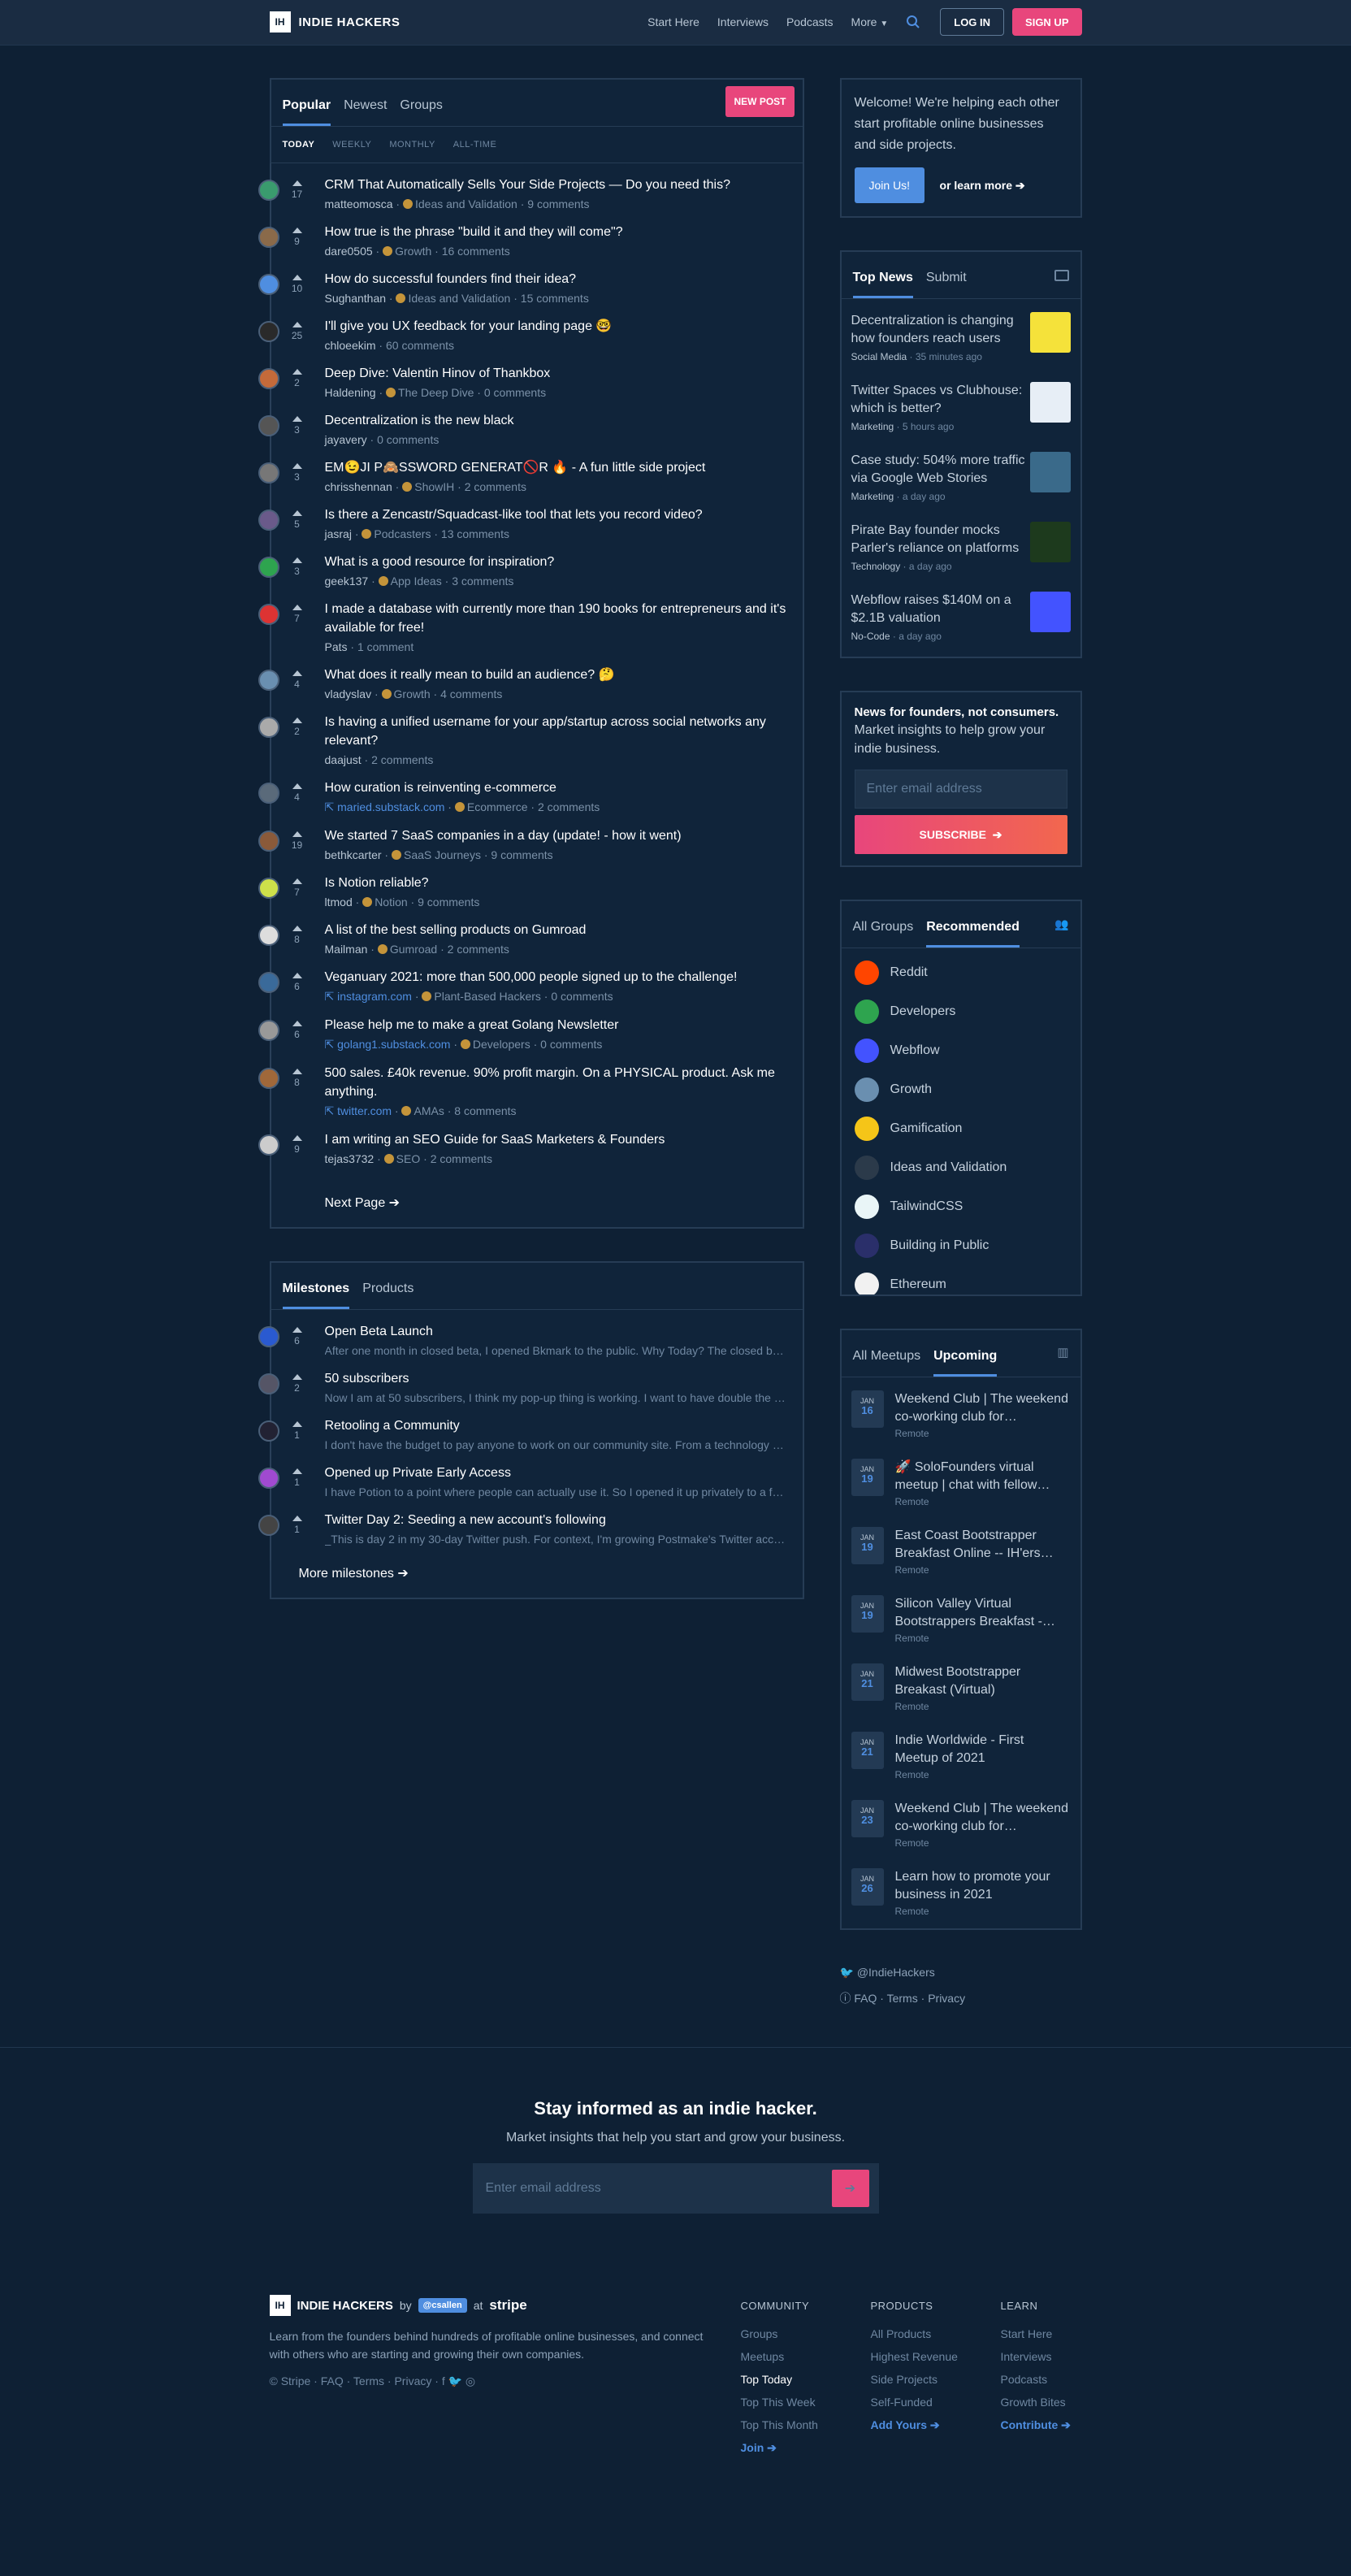 This screenshot has width=1351, height=2576. What do you see at coordinates (887, 1363) in the screenshot?
I see `tab-all-meetups: All Meetups` at bounding box center [887, 1363].